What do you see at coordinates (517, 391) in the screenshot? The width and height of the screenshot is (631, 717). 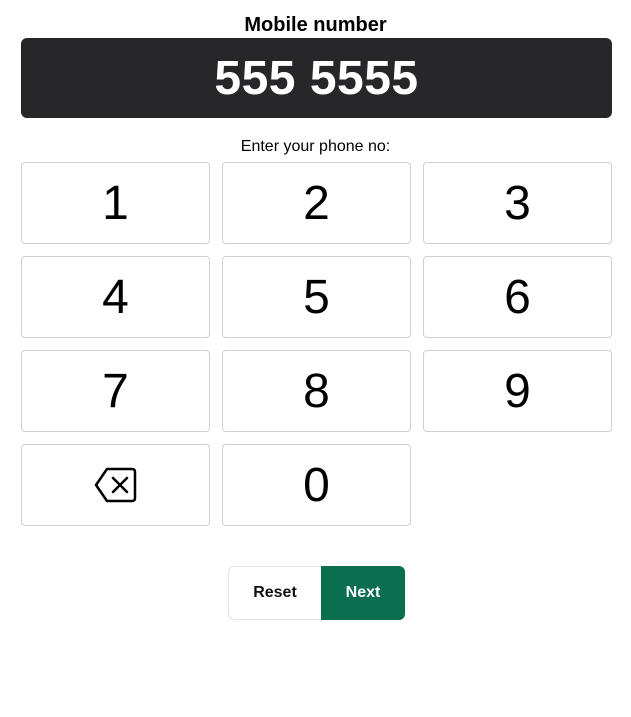 I see `key-9: 9` at bounding box center [517, 391].